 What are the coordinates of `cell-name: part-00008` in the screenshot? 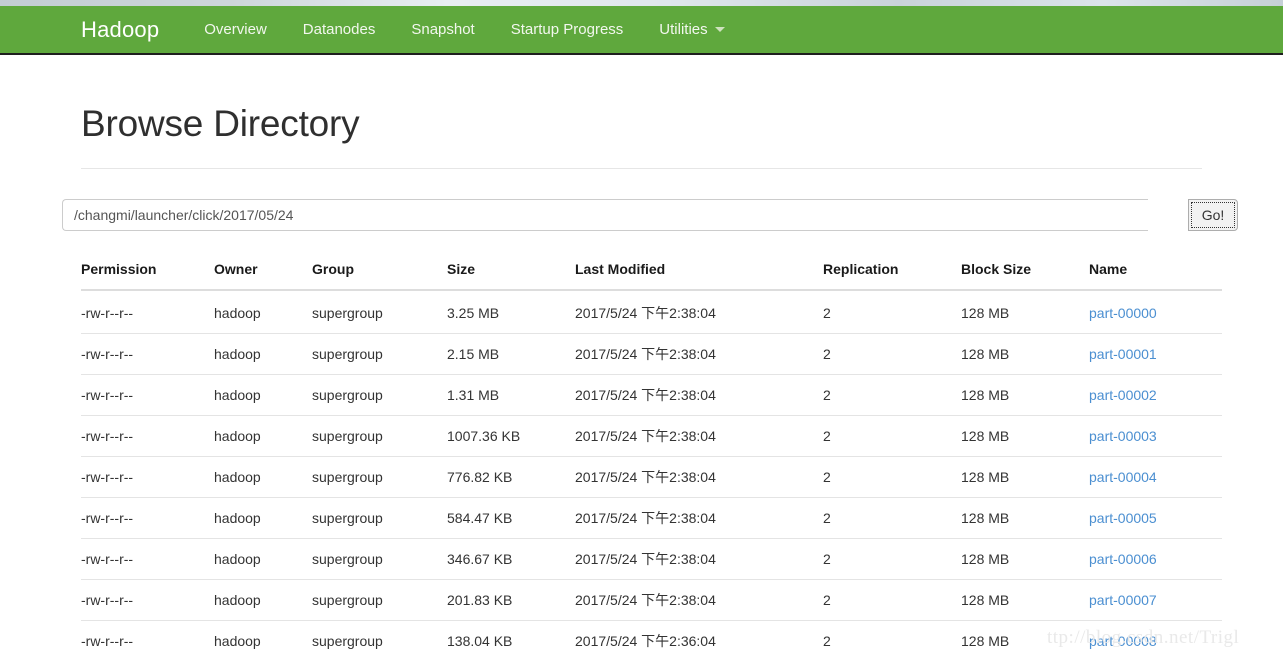 It's located at (1155, 639).